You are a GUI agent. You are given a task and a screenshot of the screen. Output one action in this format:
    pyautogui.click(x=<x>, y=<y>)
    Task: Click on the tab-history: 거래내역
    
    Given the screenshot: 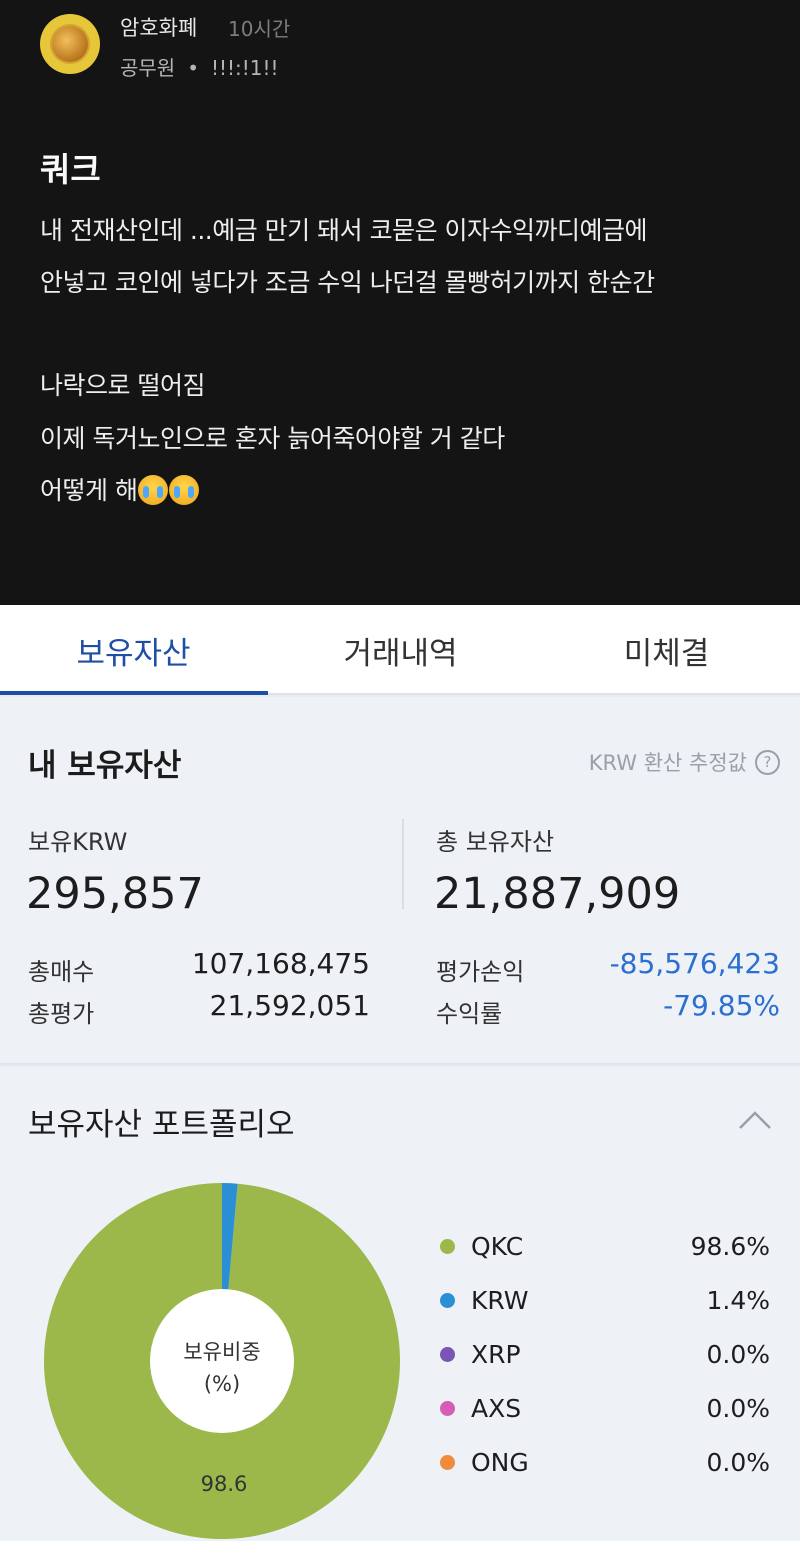 What is the action you would take?
    pyautogui.click(x=400, y=650)
    